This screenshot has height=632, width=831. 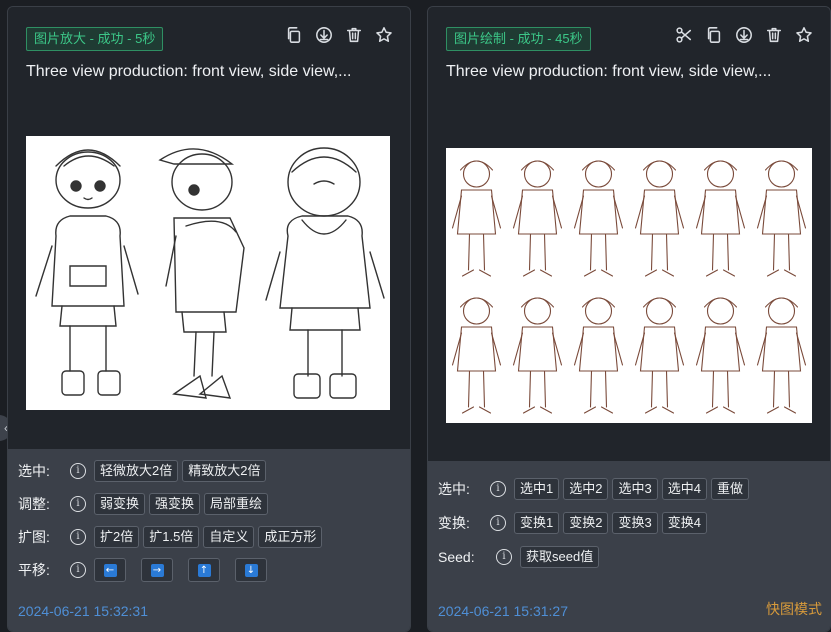 I want to click on make-square-button: 成正方形, so click(x=290, y=537).